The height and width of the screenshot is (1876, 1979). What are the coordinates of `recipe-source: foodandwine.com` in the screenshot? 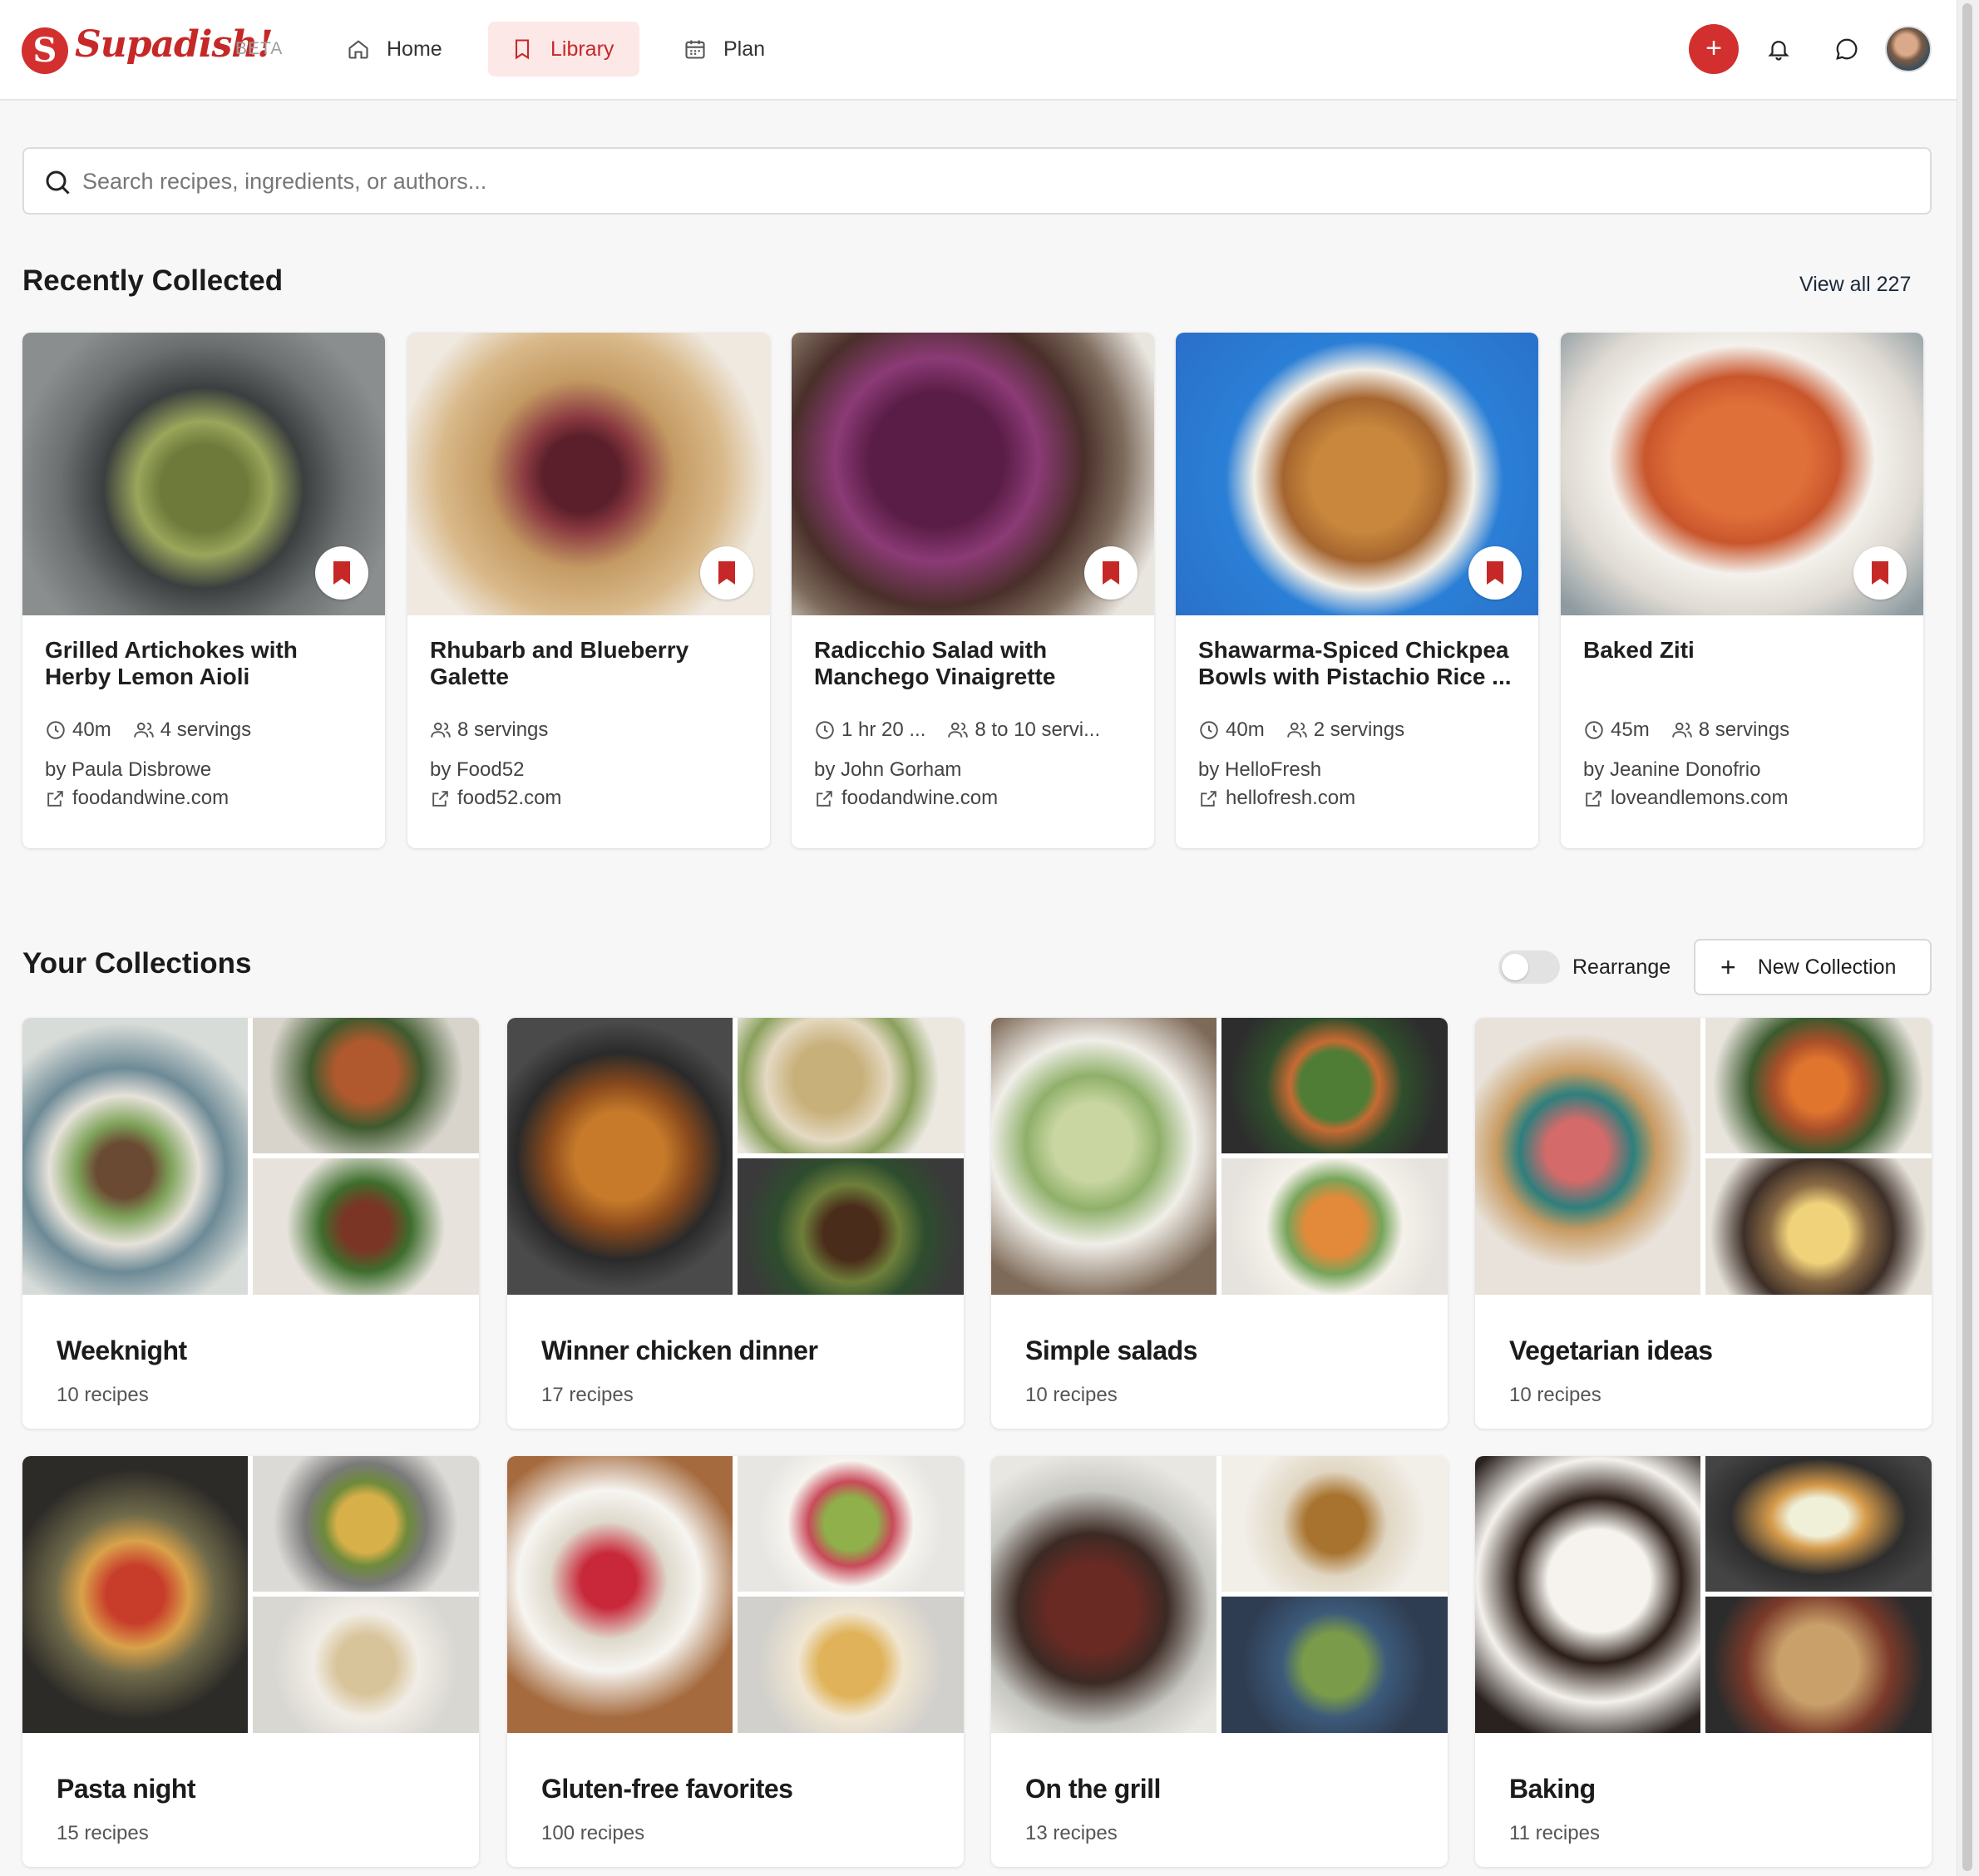 It's located at (150, 798).